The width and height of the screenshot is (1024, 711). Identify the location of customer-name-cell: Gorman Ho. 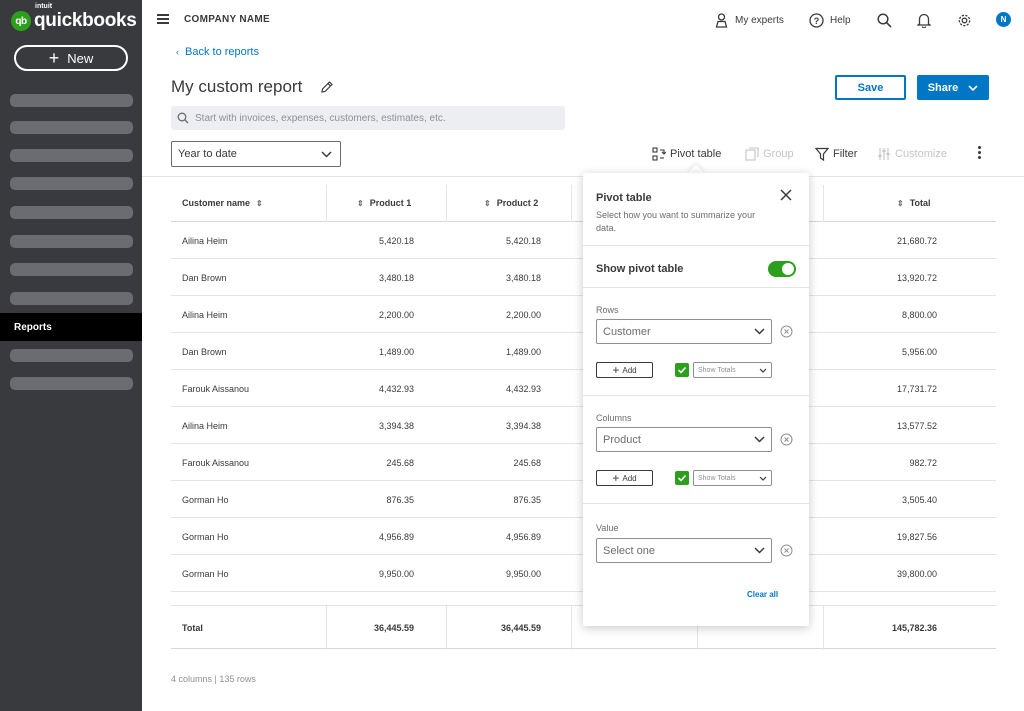
(205, 499).